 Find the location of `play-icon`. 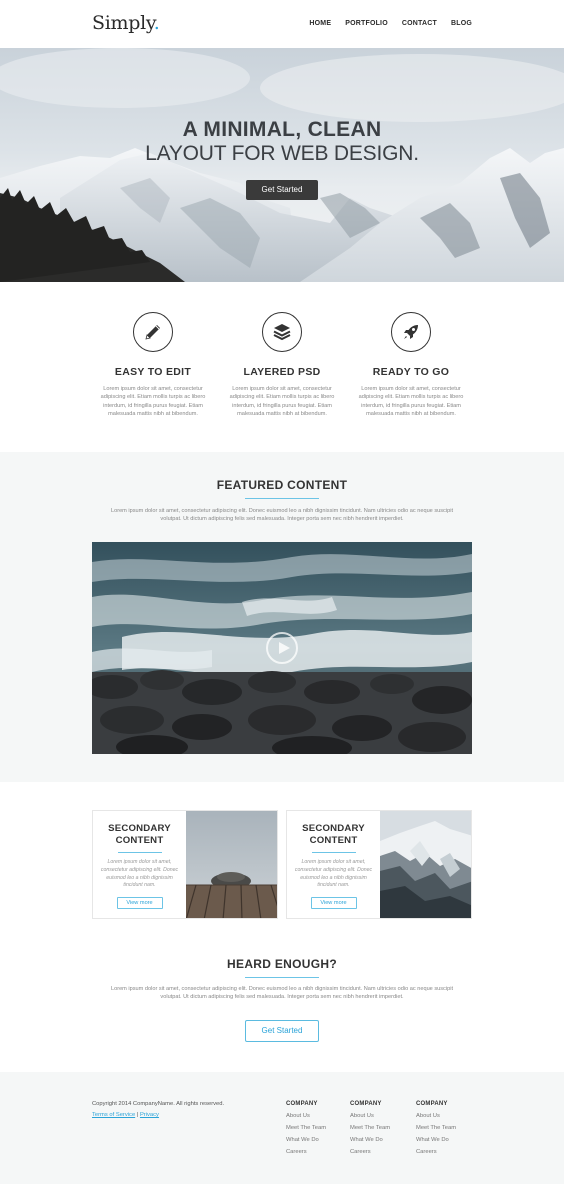

play-icon is located at coordinates (282, 648).